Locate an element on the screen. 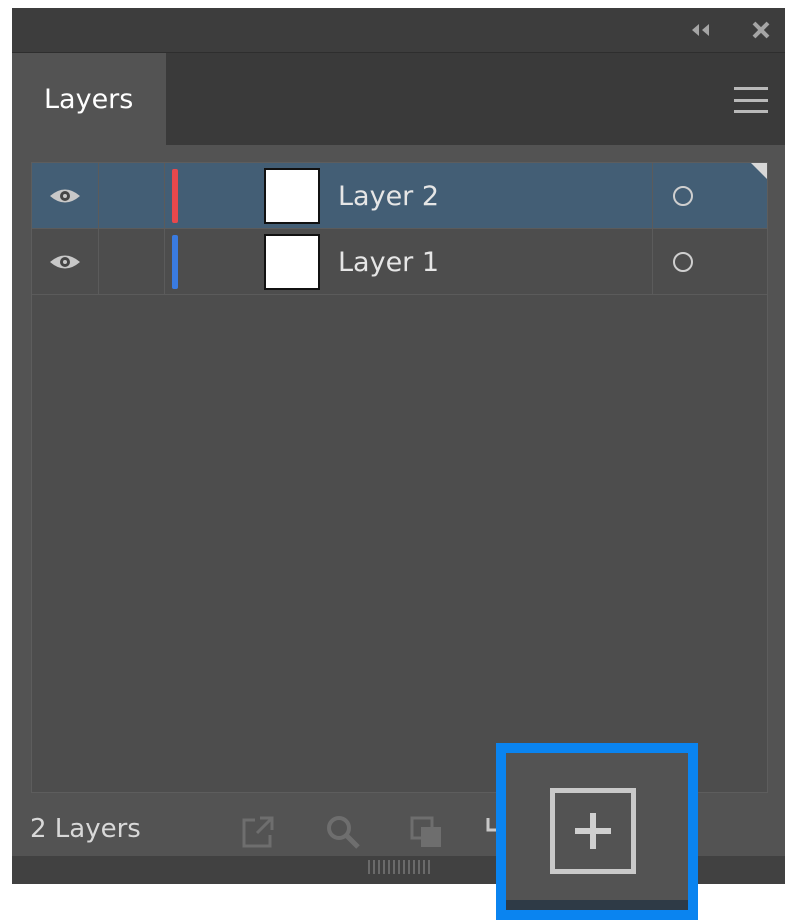  layer-row-layer-2: Layer 2 is located at coordinates (399, 196).